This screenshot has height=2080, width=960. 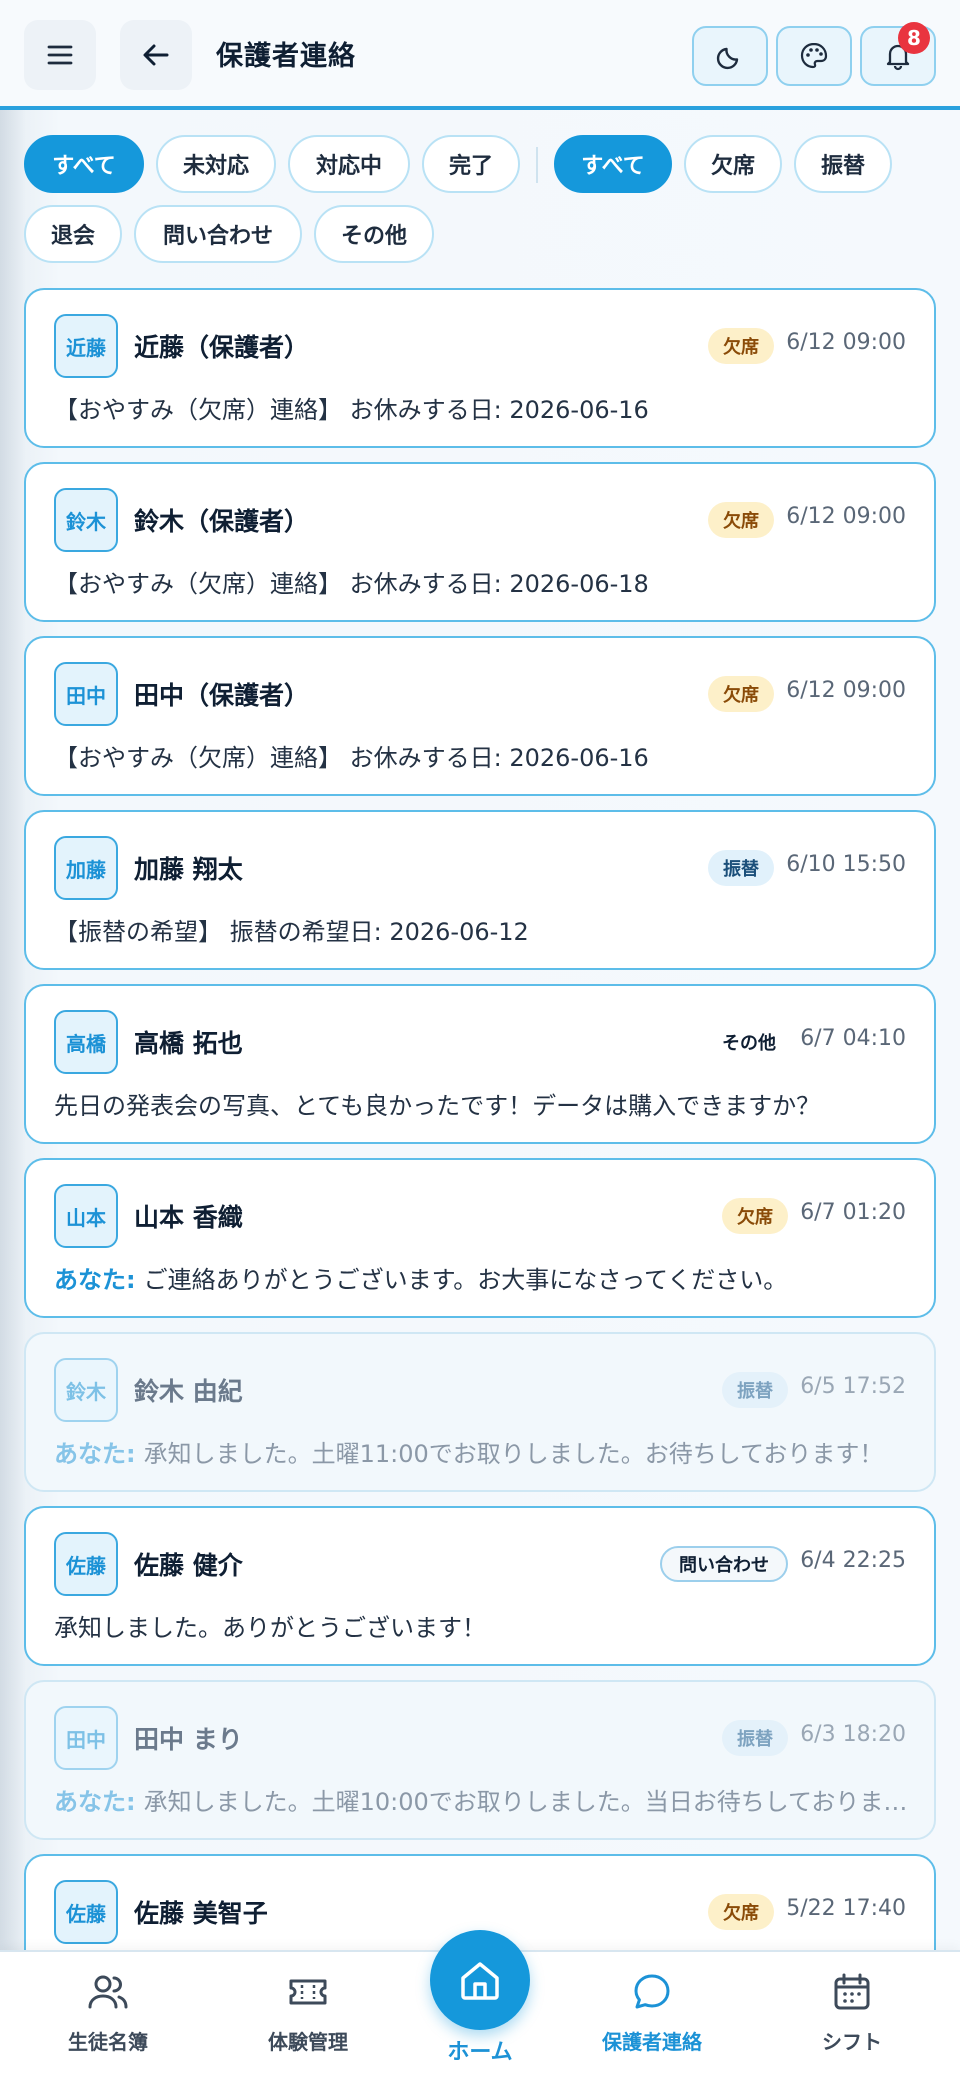 What do you see at coordinates (13, 1030) in the screenshot?
I see `edge-shadow` at bounding box center [13, 1030].